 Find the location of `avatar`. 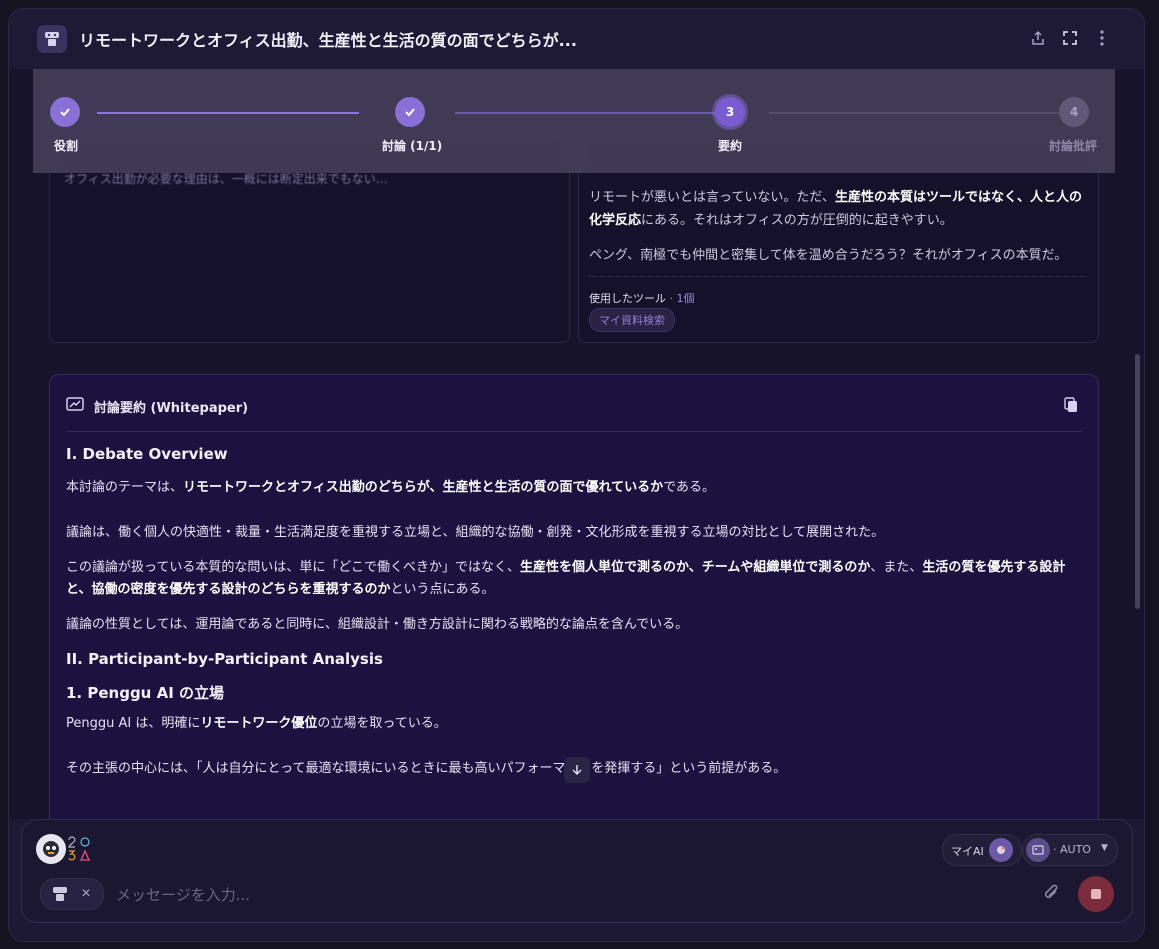

avatar is located at coordinates (51, 849).